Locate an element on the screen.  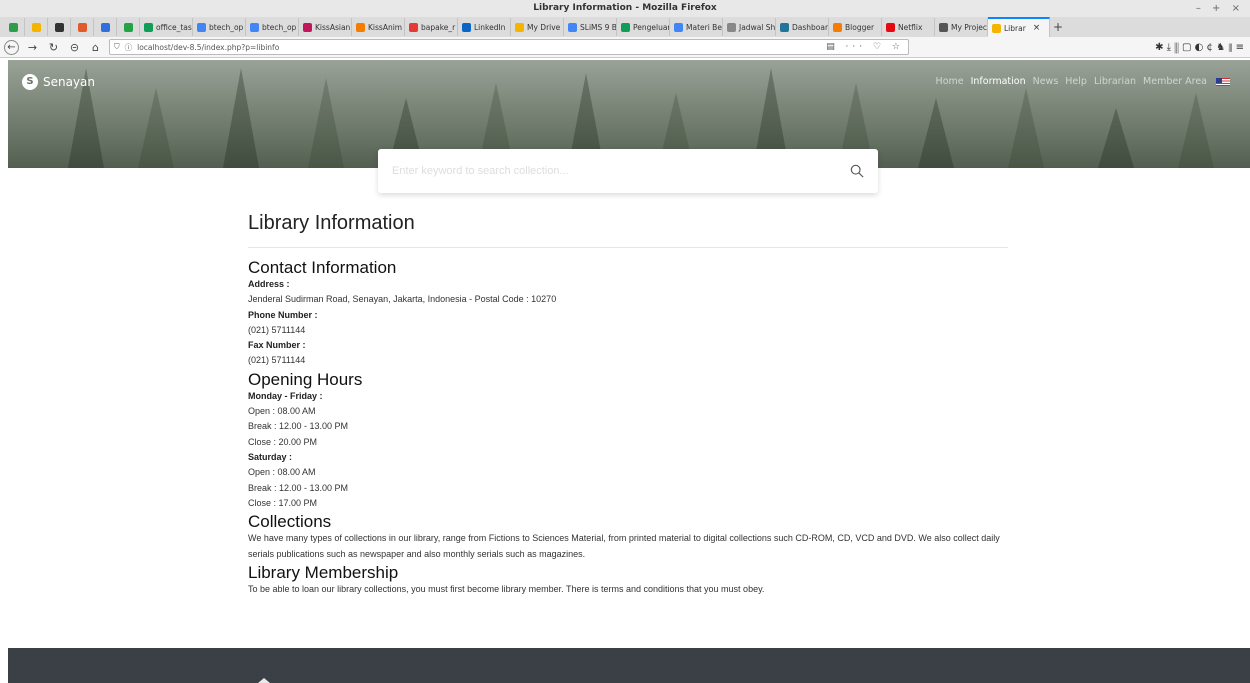
home-button: ⌂ is located at coordinates (95, 47).